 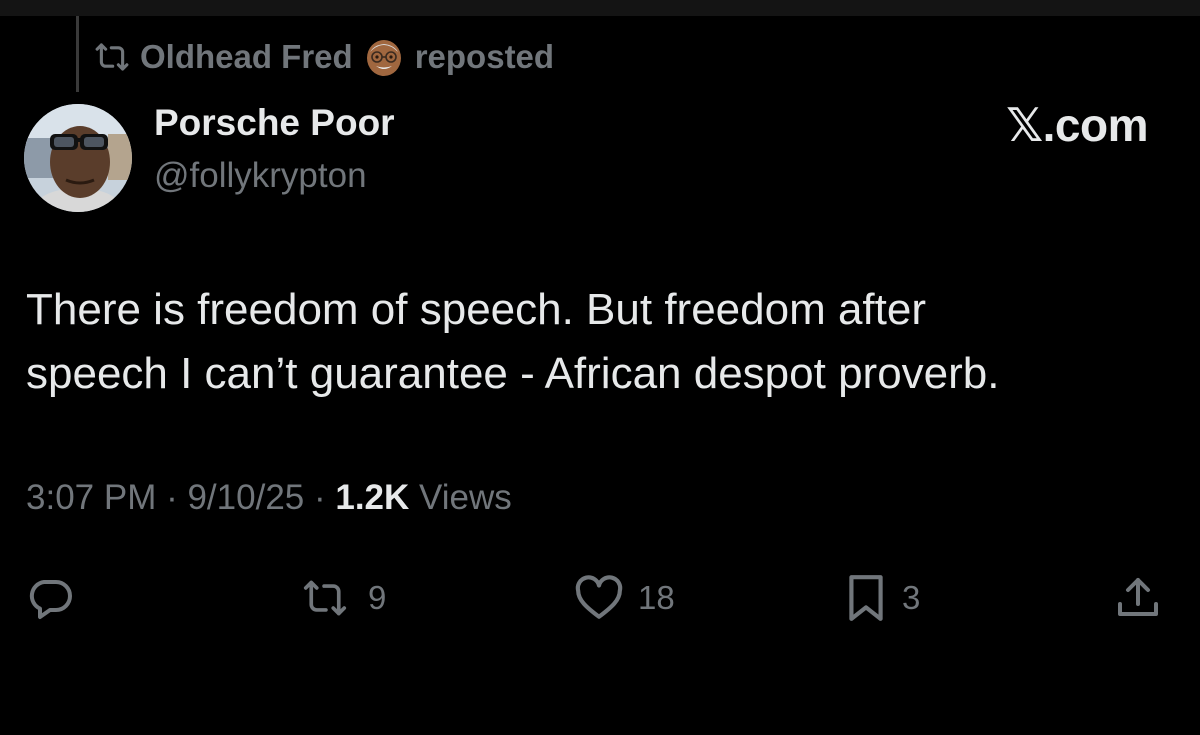 I want to click on repost-button: 9, so click(x=341, y=598).